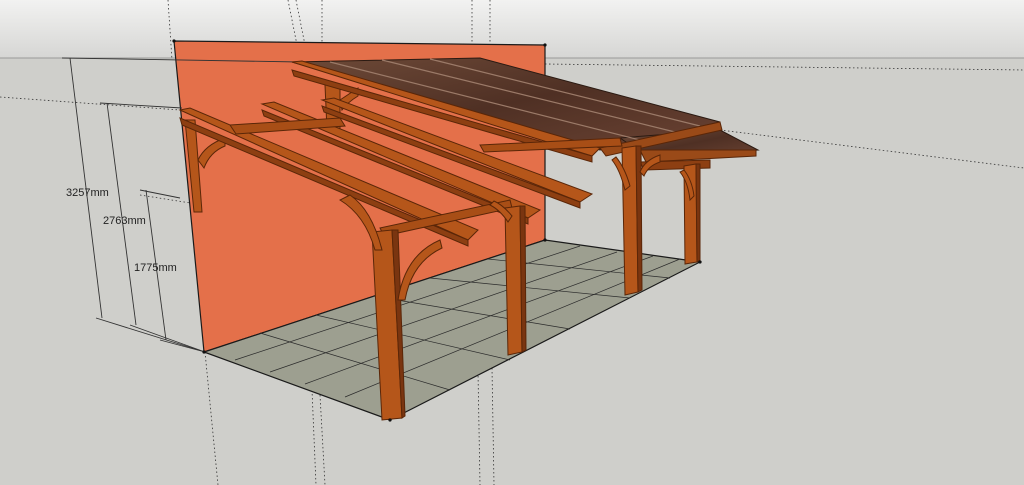  What do you see at coordinates (87, 193) in the screenshot?
I see `dimension-label-total-height: 3257mm` at bounding box center [87, 193].